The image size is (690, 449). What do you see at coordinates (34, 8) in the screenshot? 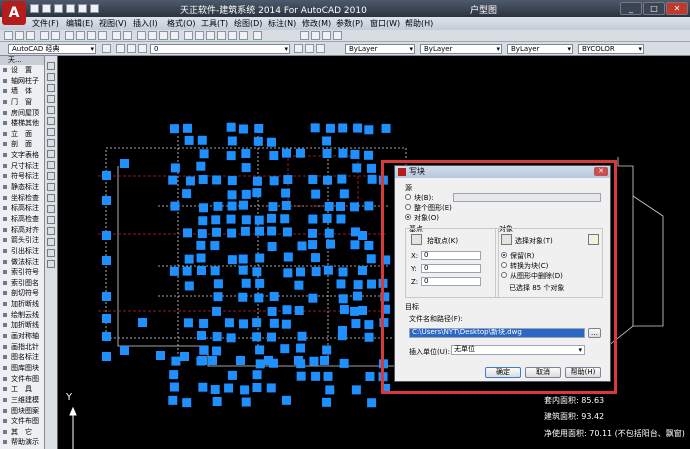
I see `new-icon` at bounding box center [34, 8].